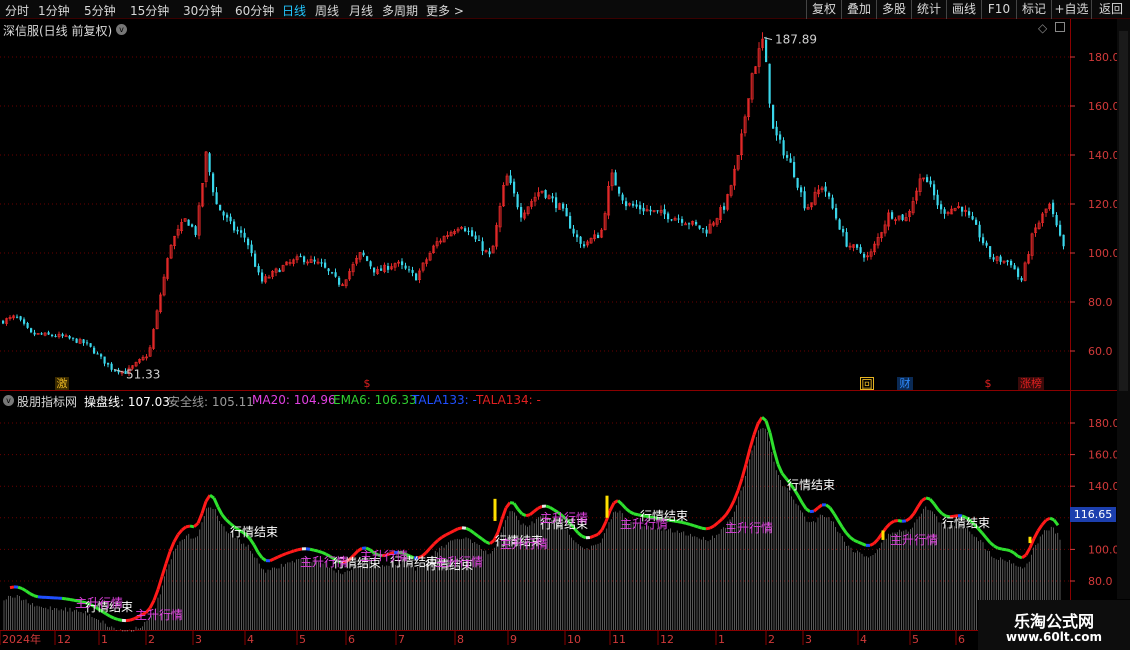  What do you see at coordinates (667, 639) in the screenshot?
I see `x-tick-label: 12` at bounding box center [667, 639].